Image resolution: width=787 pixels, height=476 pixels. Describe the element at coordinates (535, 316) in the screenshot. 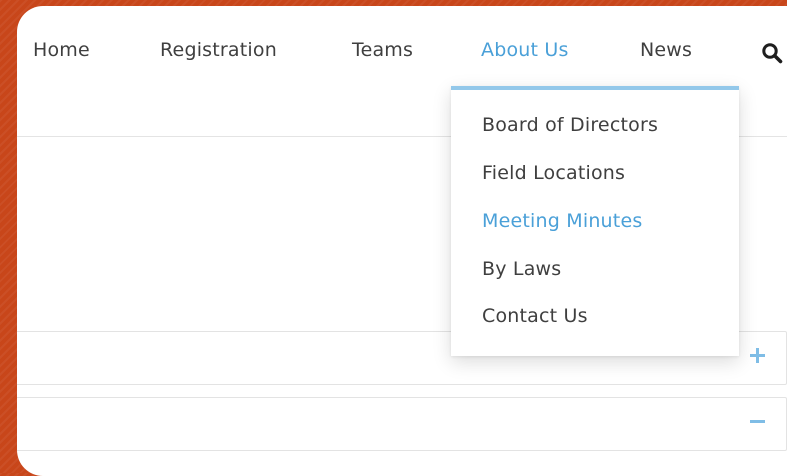

I see `menu-item-contact-us: Contact Us` at that location.